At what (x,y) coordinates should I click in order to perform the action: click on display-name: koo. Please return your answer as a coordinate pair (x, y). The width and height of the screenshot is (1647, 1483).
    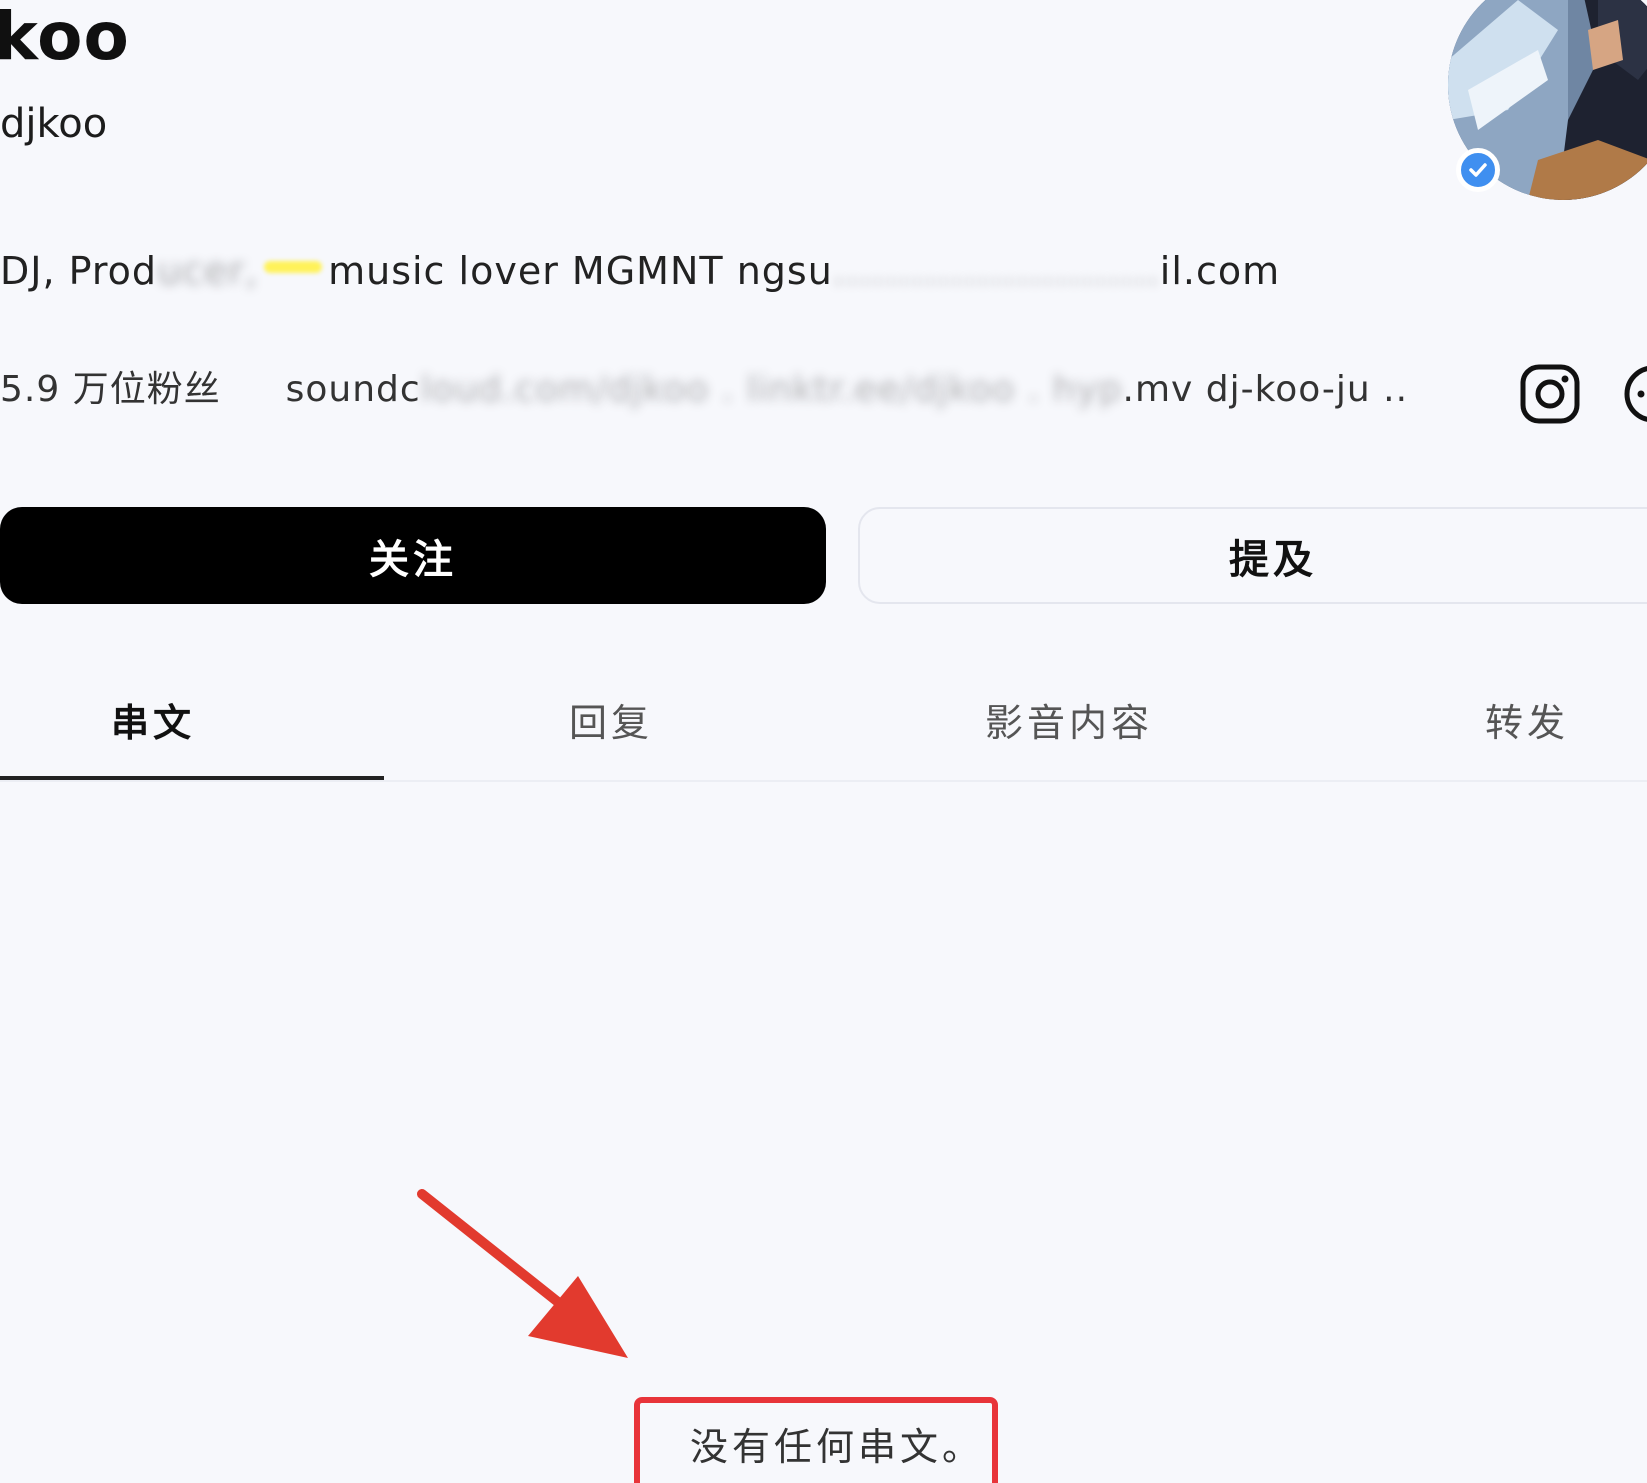
    Looking at the image, I should click on (65, 37).